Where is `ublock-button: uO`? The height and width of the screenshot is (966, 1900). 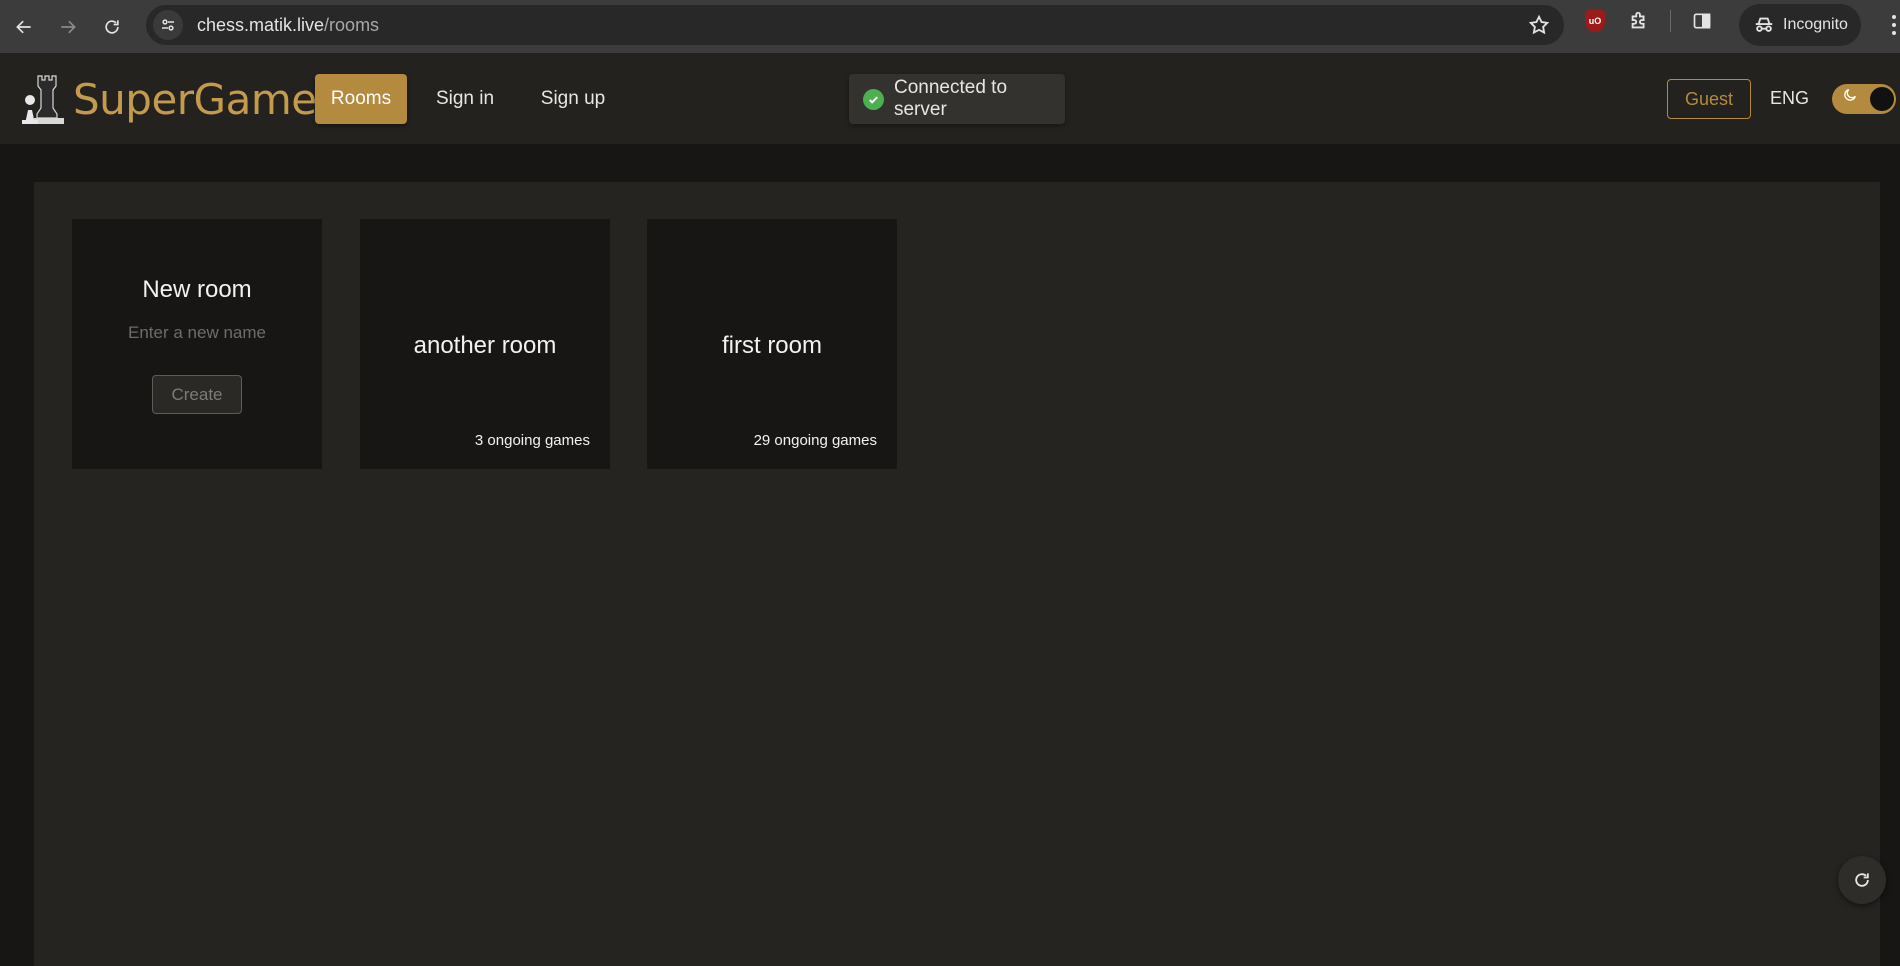 ublock-button: uO is located at coordinates (1595, 21).